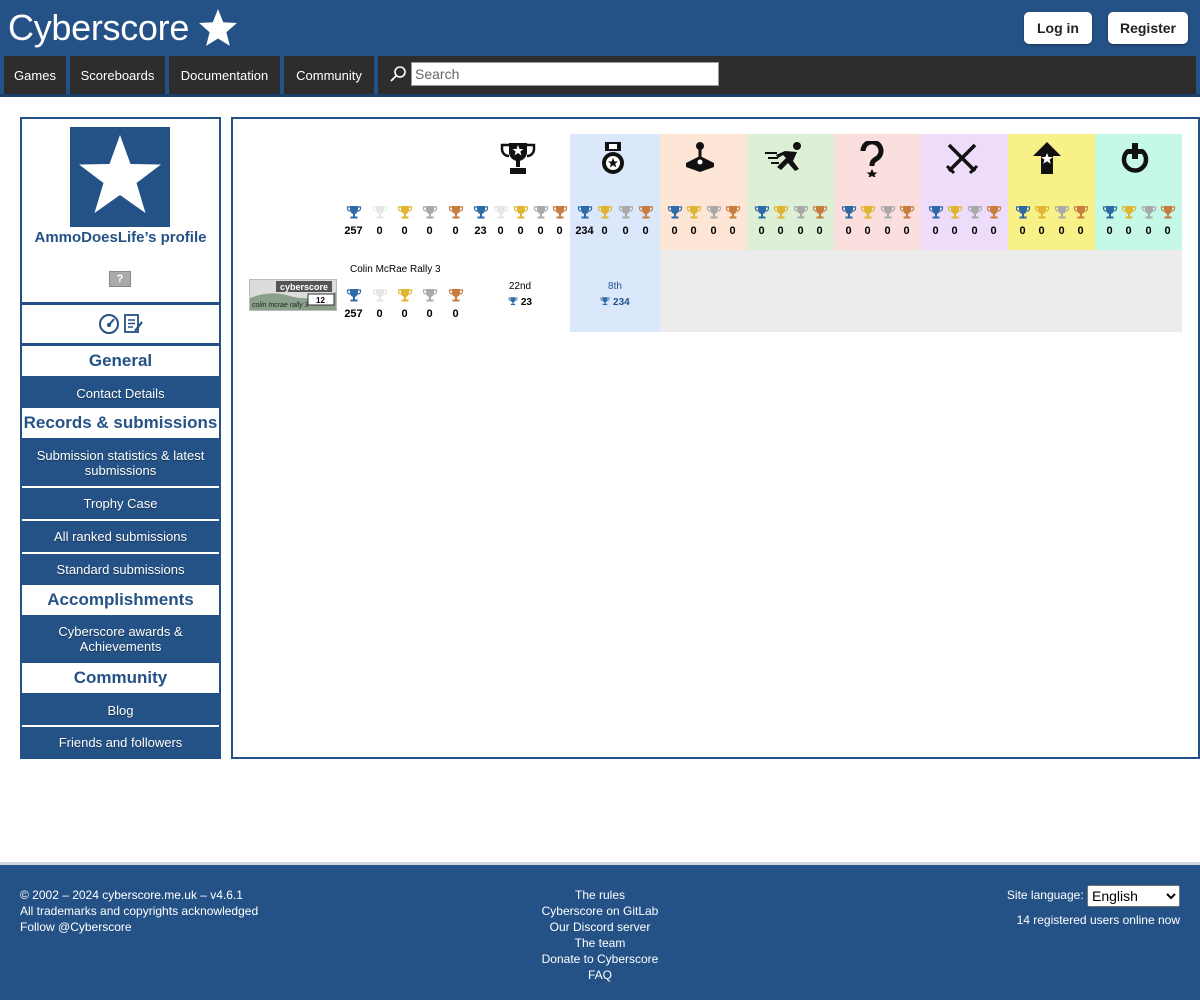 The width and height of the screenshot is (1200, 1000). What do you see at coordinates (761, 220) in the screenshot?
I see `category-3-platinum-trophy: 0` at bounding box center [761, 220].